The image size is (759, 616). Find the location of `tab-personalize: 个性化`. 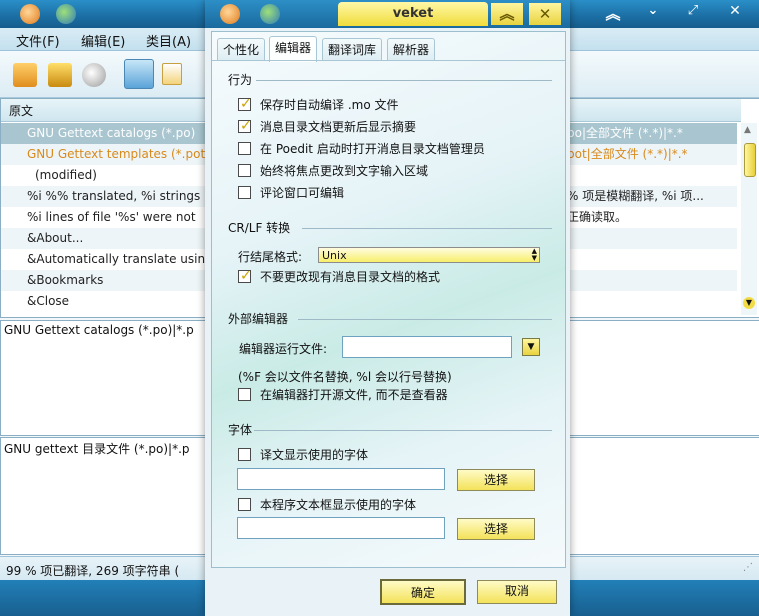

tab-personalize: 个性化 is located at coordinates (241, 49).